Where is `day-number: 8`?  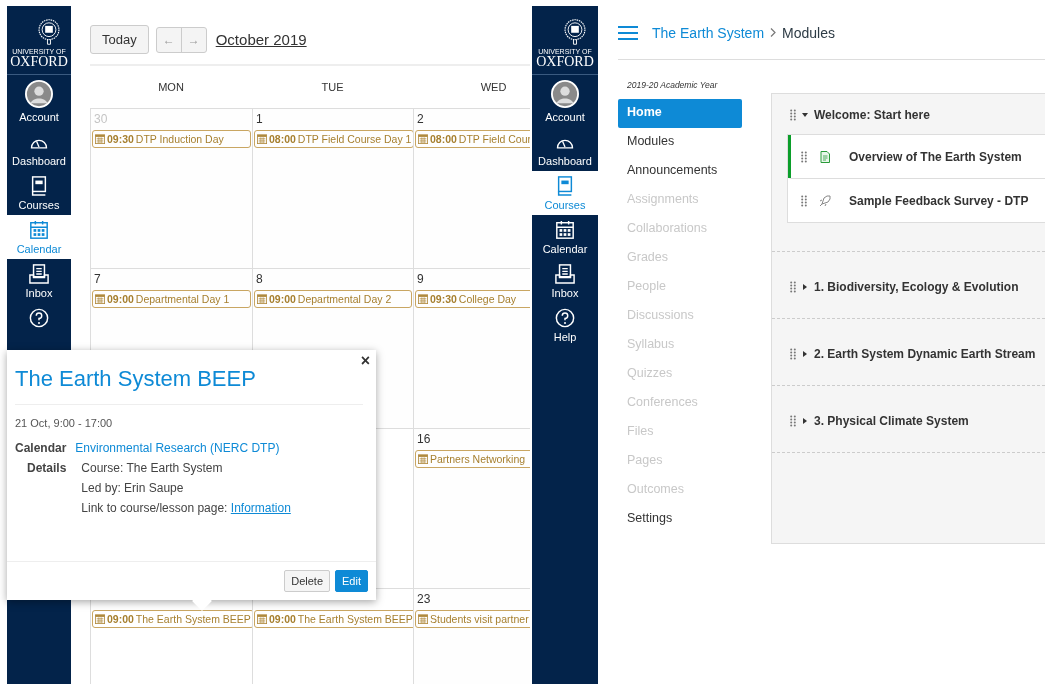
day-number: 8 is located at coordinates (259, 280).